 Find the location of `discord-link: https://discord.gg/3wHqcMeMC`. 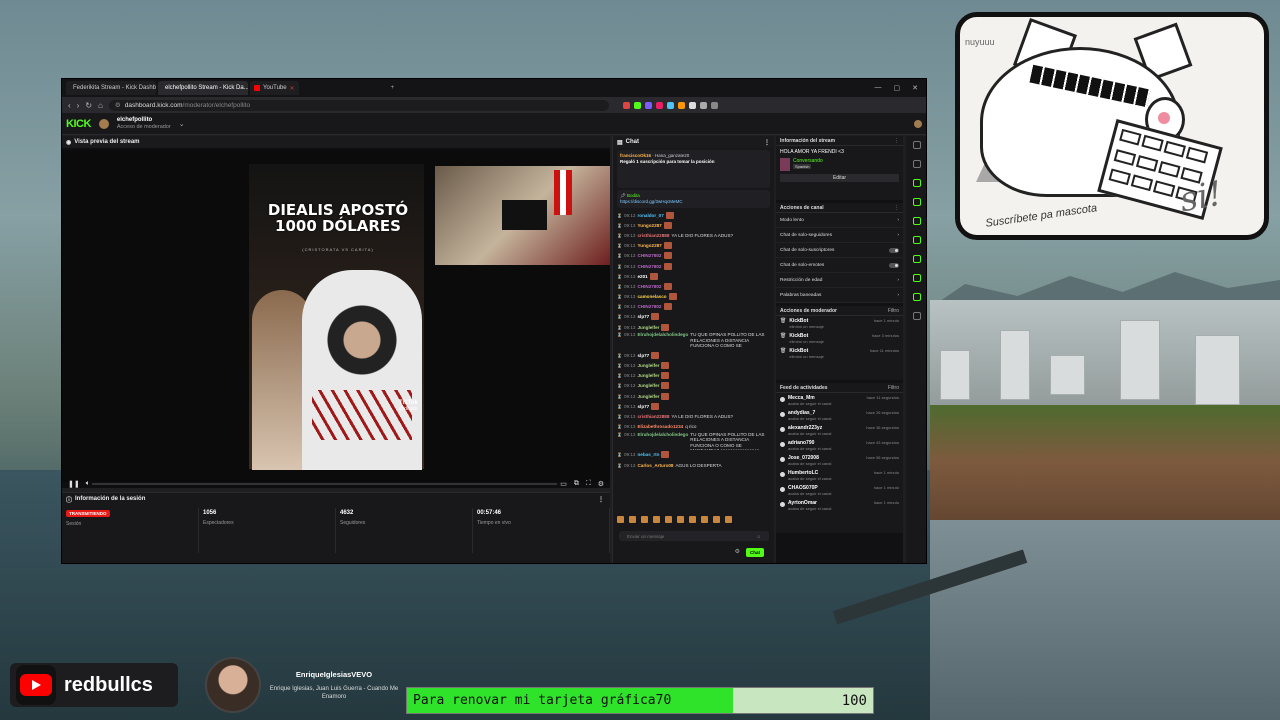

discord-link: https://discord.gg/3wHqcMeMC is located at coordinates (651, 201).